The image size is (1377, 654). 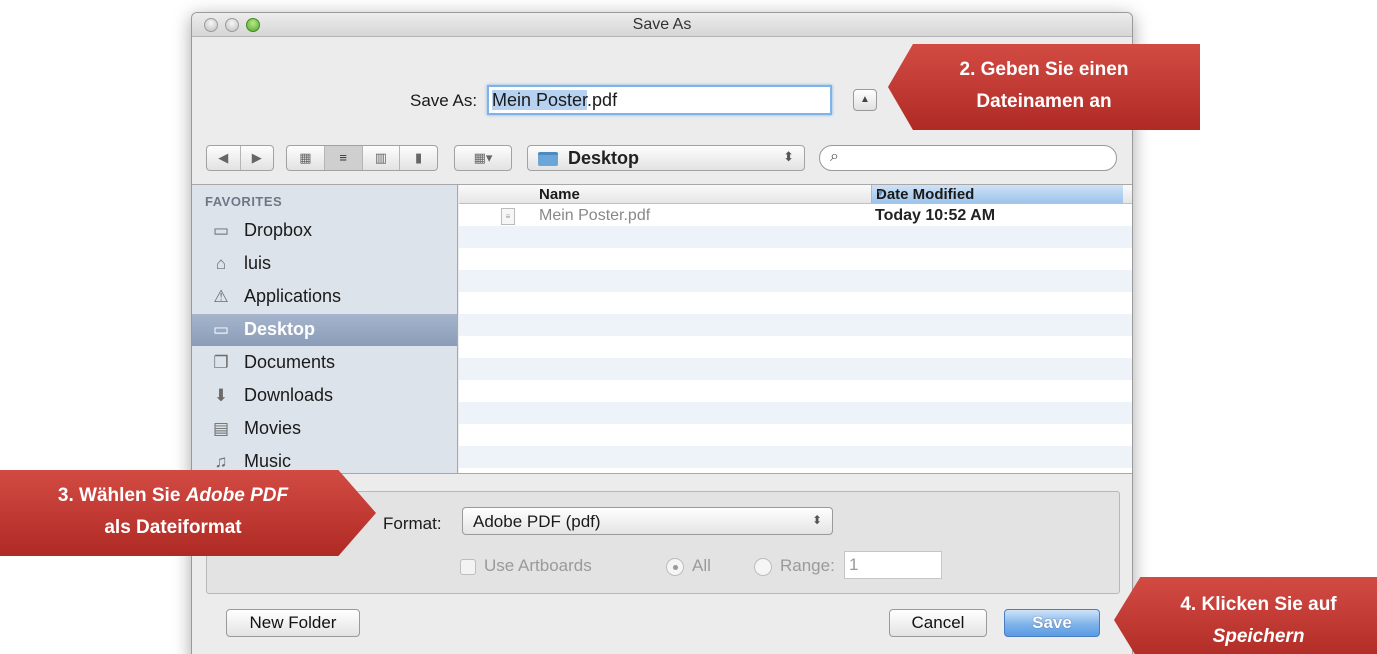 I want to click on forward-icon: ▶, so click(x=257, y=158).